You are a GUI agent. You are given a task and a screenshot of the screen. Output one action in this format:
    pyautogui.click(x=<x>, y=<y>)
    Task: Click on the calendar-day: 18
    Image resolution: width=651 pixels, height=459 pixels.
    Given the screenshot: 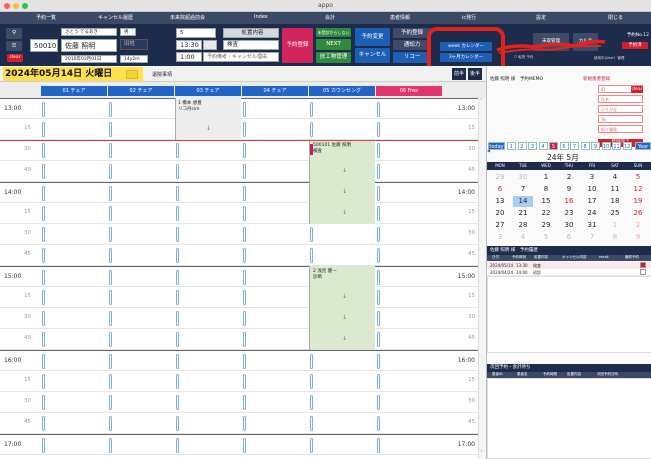 What is the action you would take?
    pyautogui.click(x=615, y=201)
    